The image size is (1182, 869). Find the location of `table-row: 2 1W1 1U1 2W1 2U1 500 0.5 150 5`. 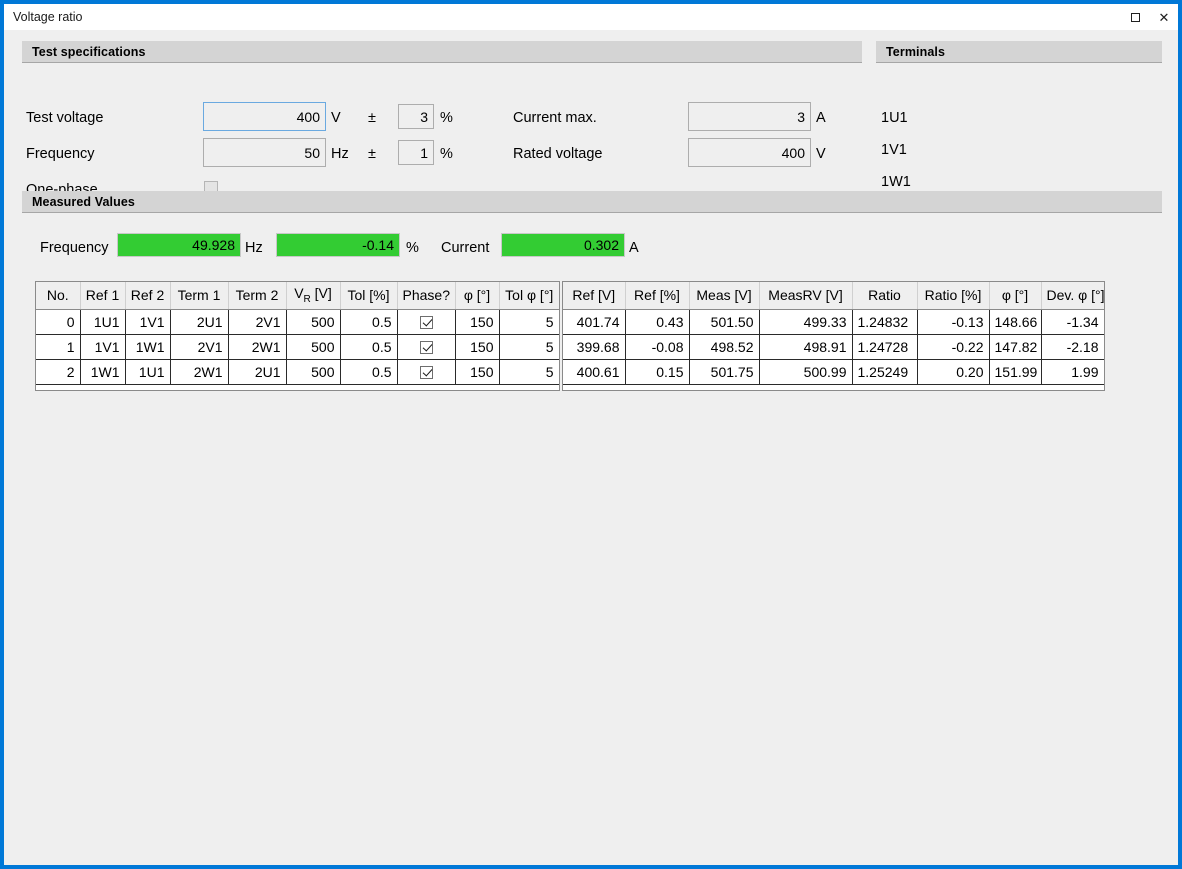

table-row: 2 1W1 1U1 2W1 2U1 500 0.5 150 5 is located at coordinates (297, 372).